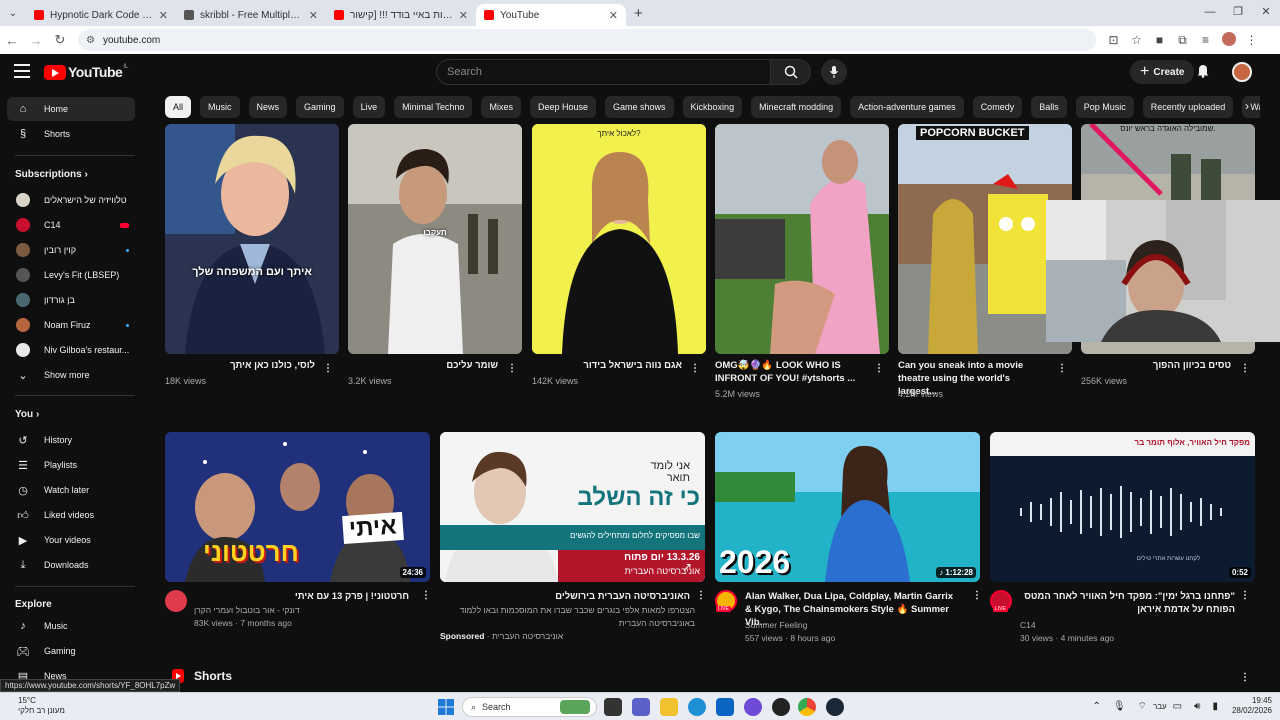 The width and height of the screenshot is (1280, 720). What do you see at coordinates (101, 15) in the screenshot?
I see `browser-tab-1: Hypnotic Dark Code | Futuristic ✕` at bounding box center [101, 15].